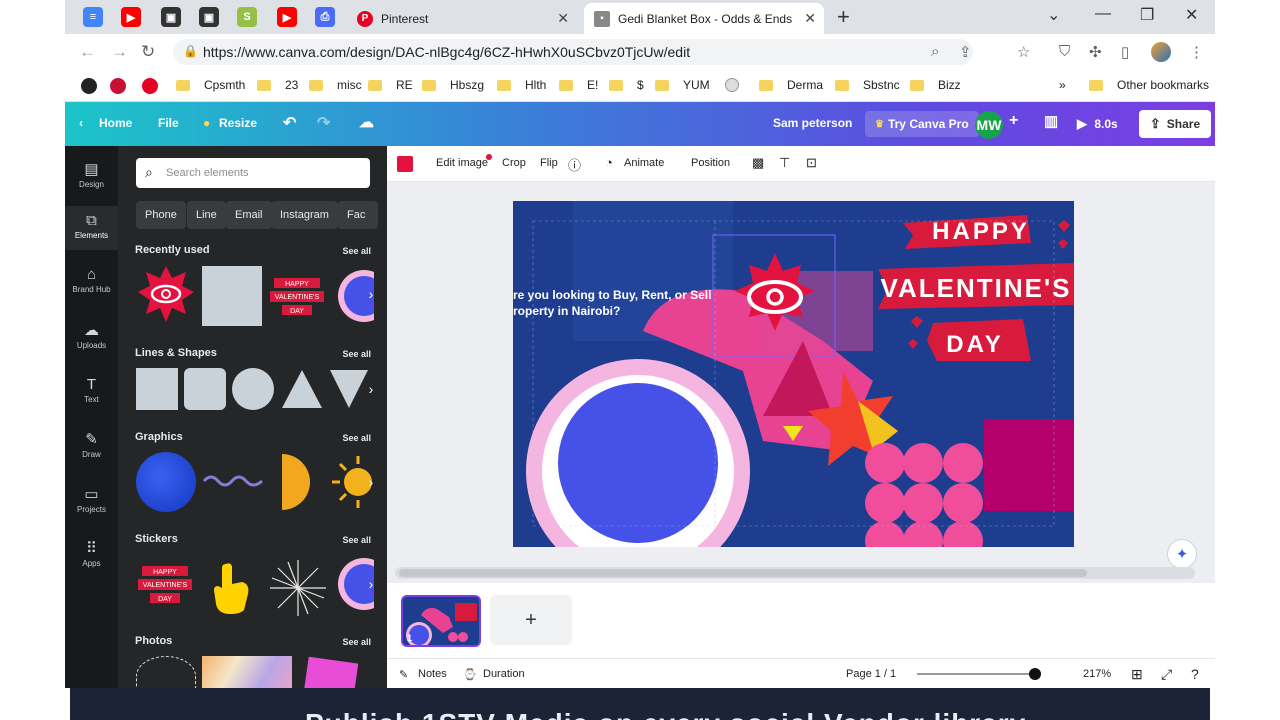  Describe the element at coordinates (91, 396) in the screenshot. I see `rail-item-text: T Text` at that location.